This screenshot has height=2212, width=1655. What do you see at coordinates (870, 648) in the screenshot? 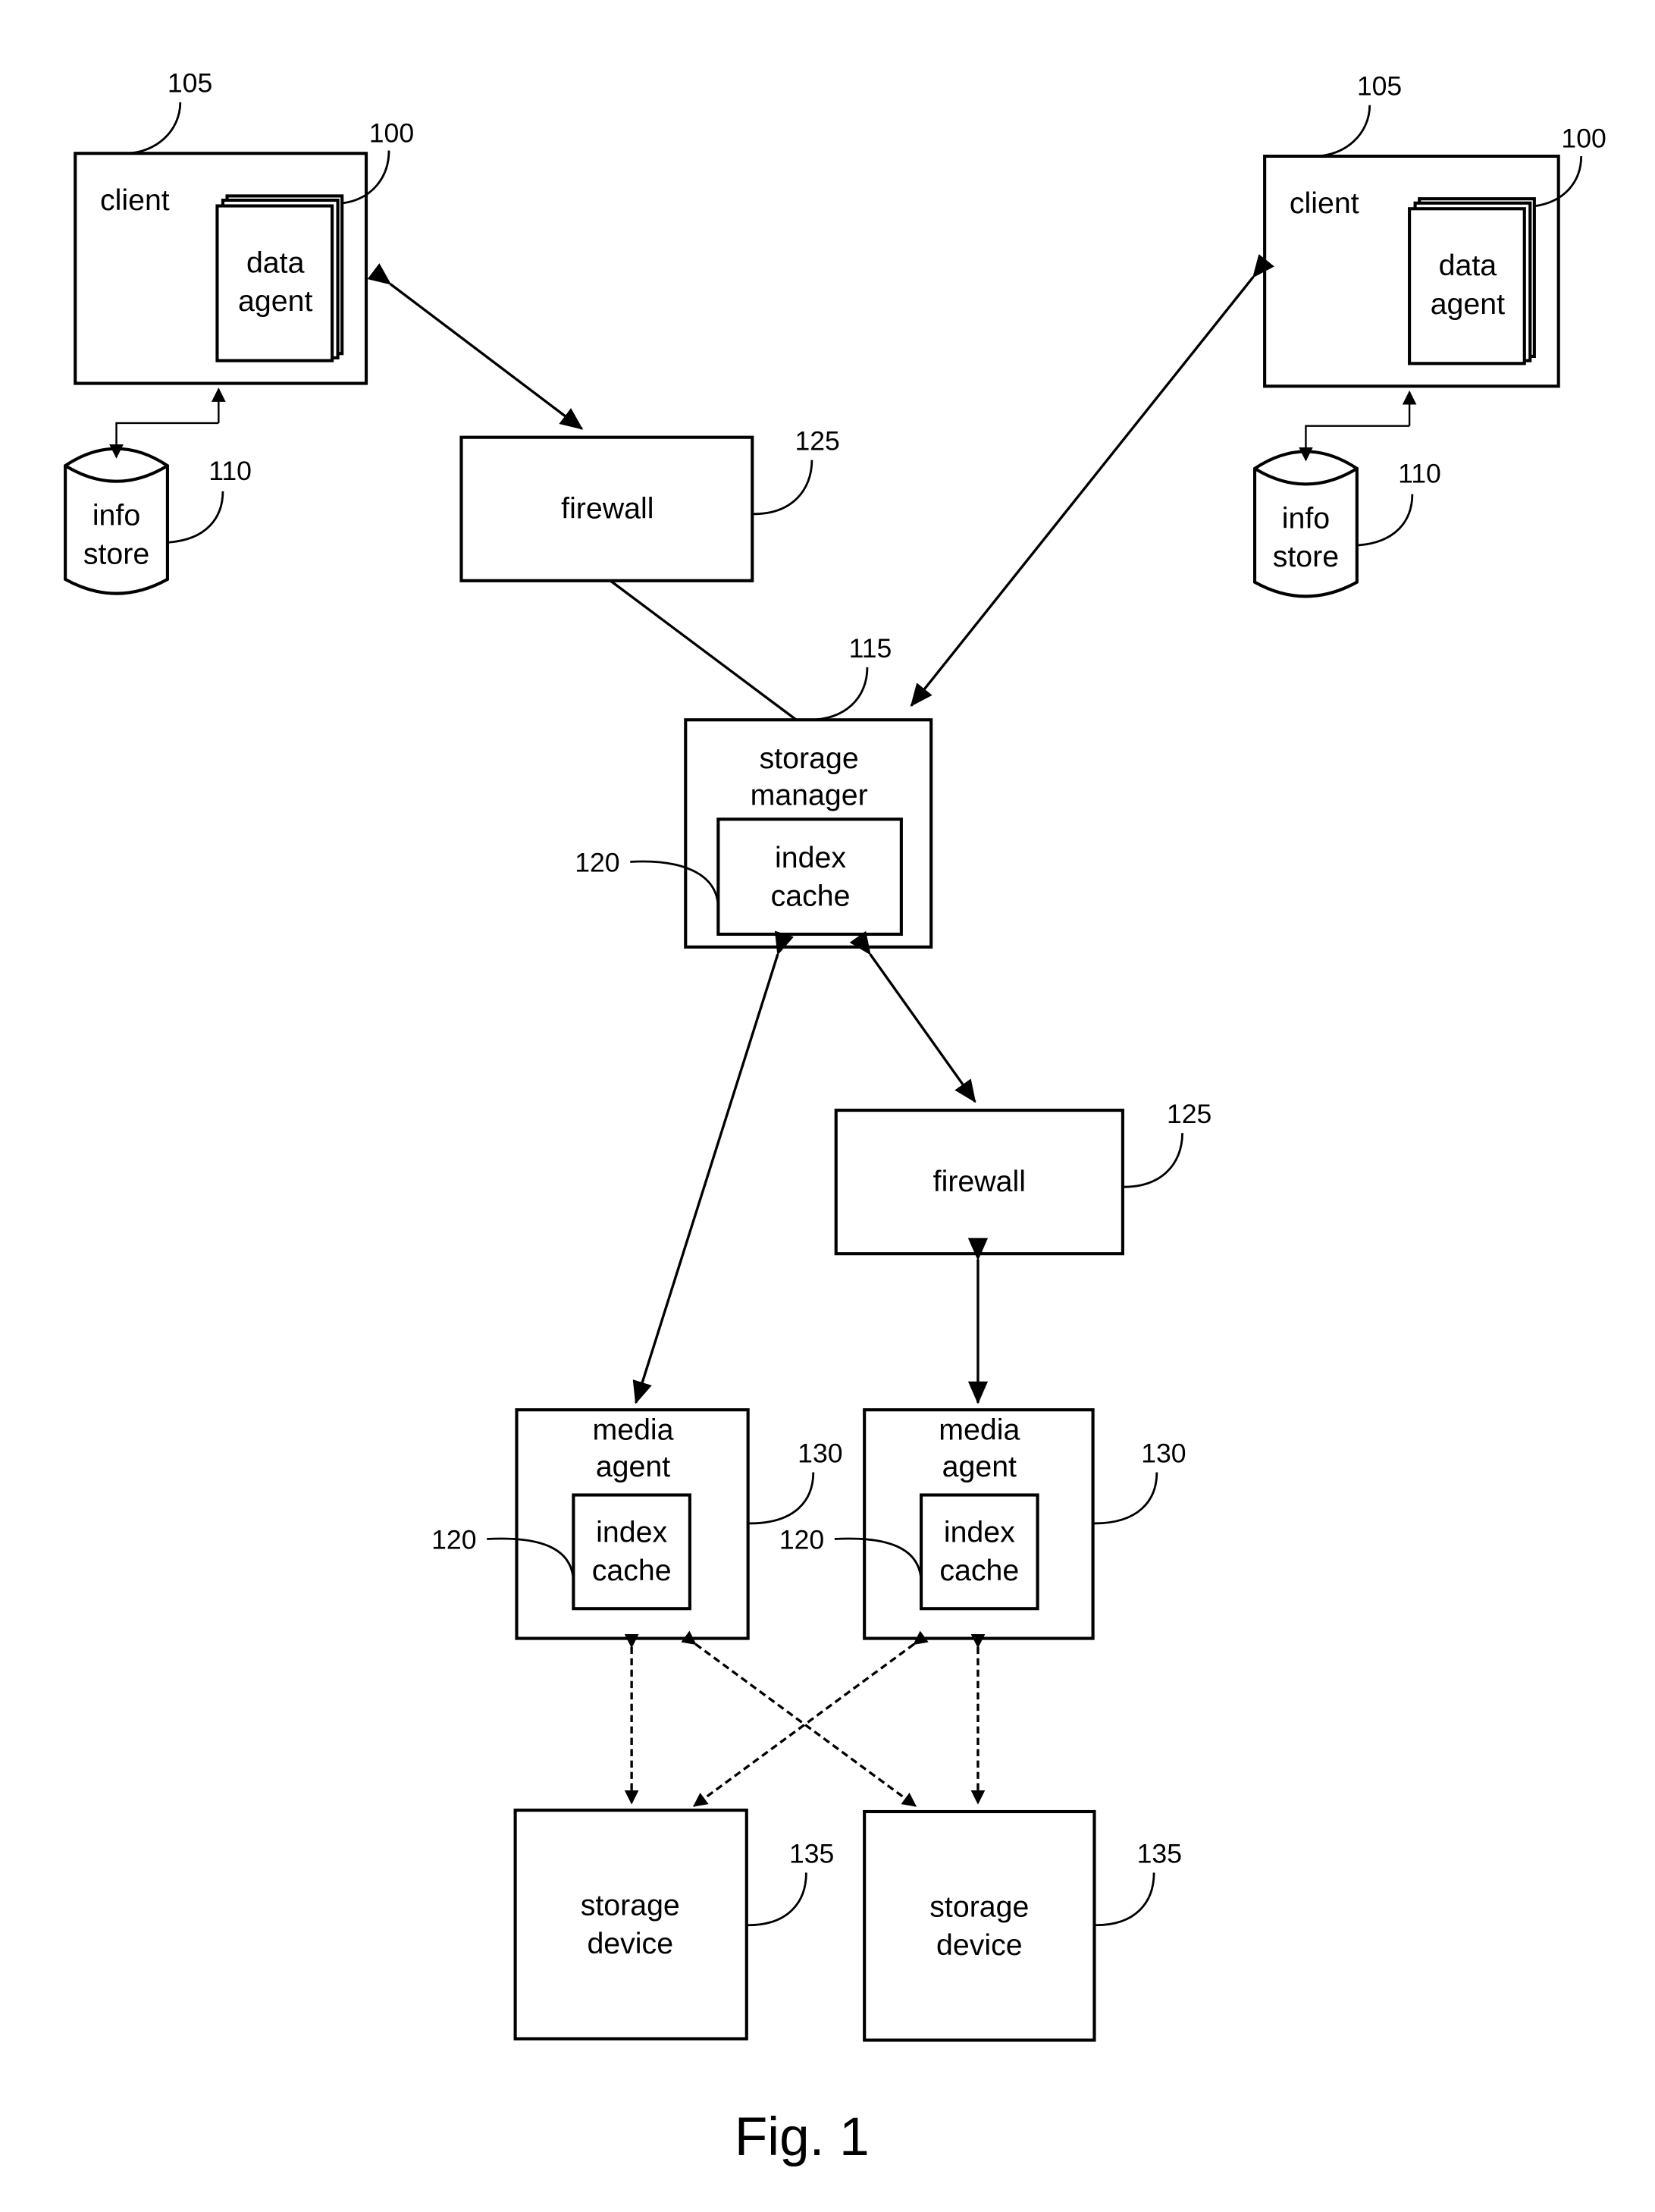
I see `ref-115: 115` at bounding box center [870, 648].